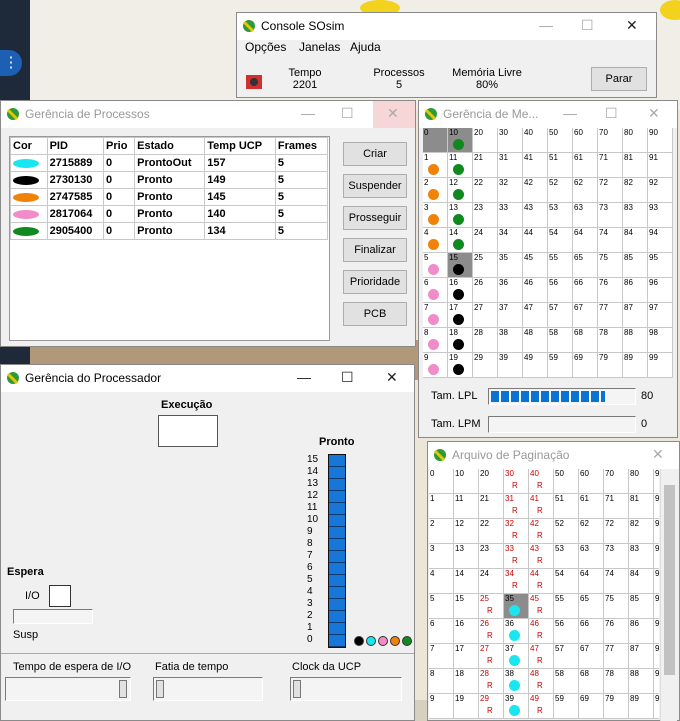 This screenshot has height=721, width=680. I want to click on paging-slot: 37, so click(516, 656).